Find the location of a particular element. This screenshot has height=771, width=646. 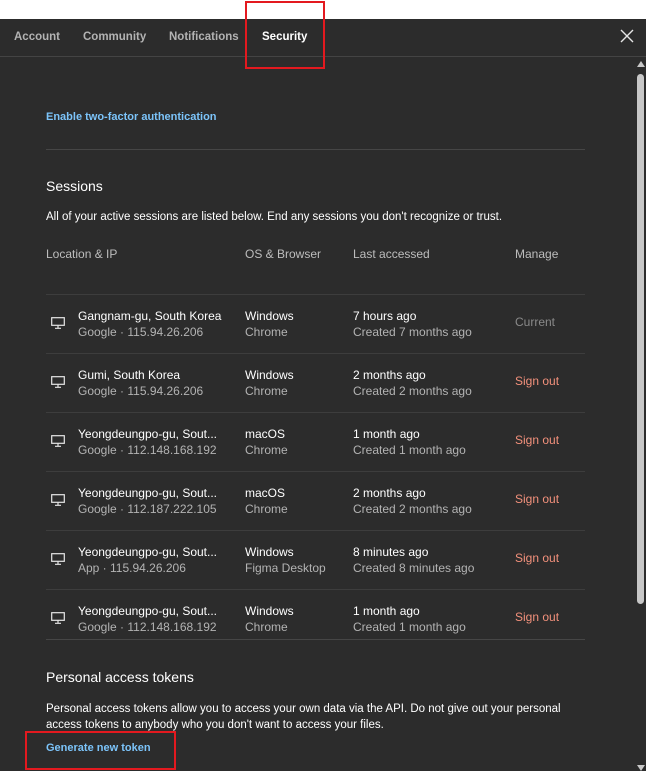

tab-account: Account is located at coordinates (37, 37).